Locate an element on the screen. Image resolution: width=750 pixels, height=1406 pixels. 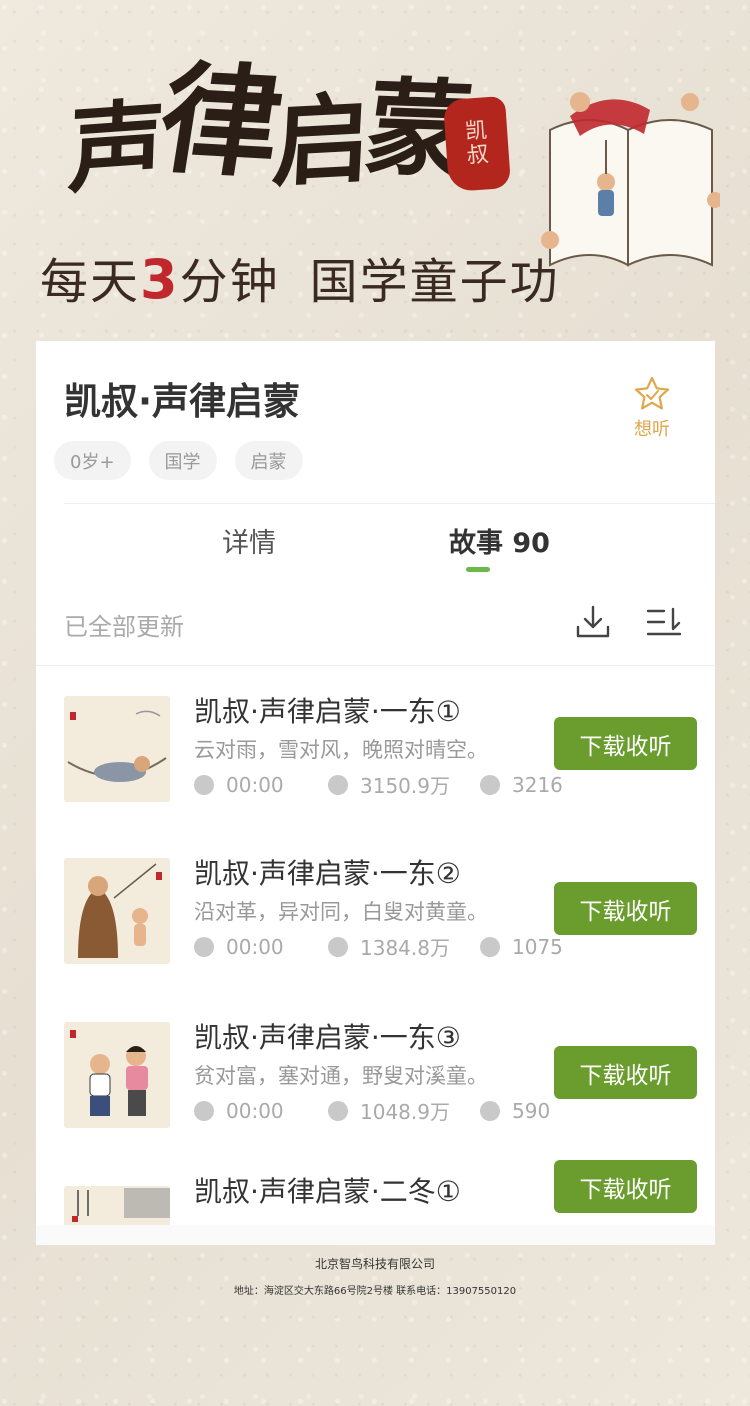
favorite-label: 想听 is located at coordinates (652, 429).